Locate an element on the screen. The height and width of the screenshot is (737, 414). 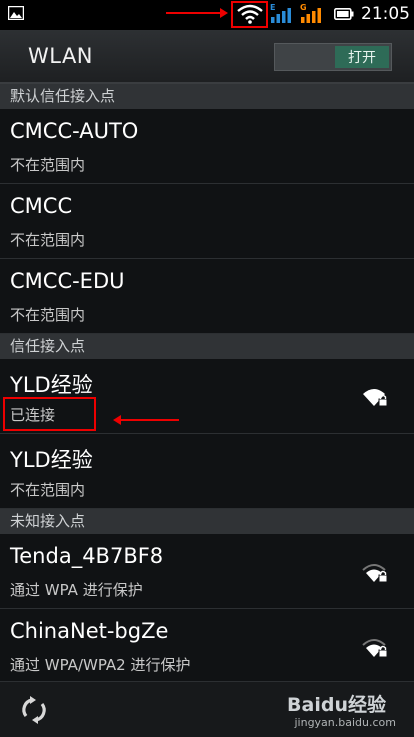
battery-icon is located at coordinates (344, 14).